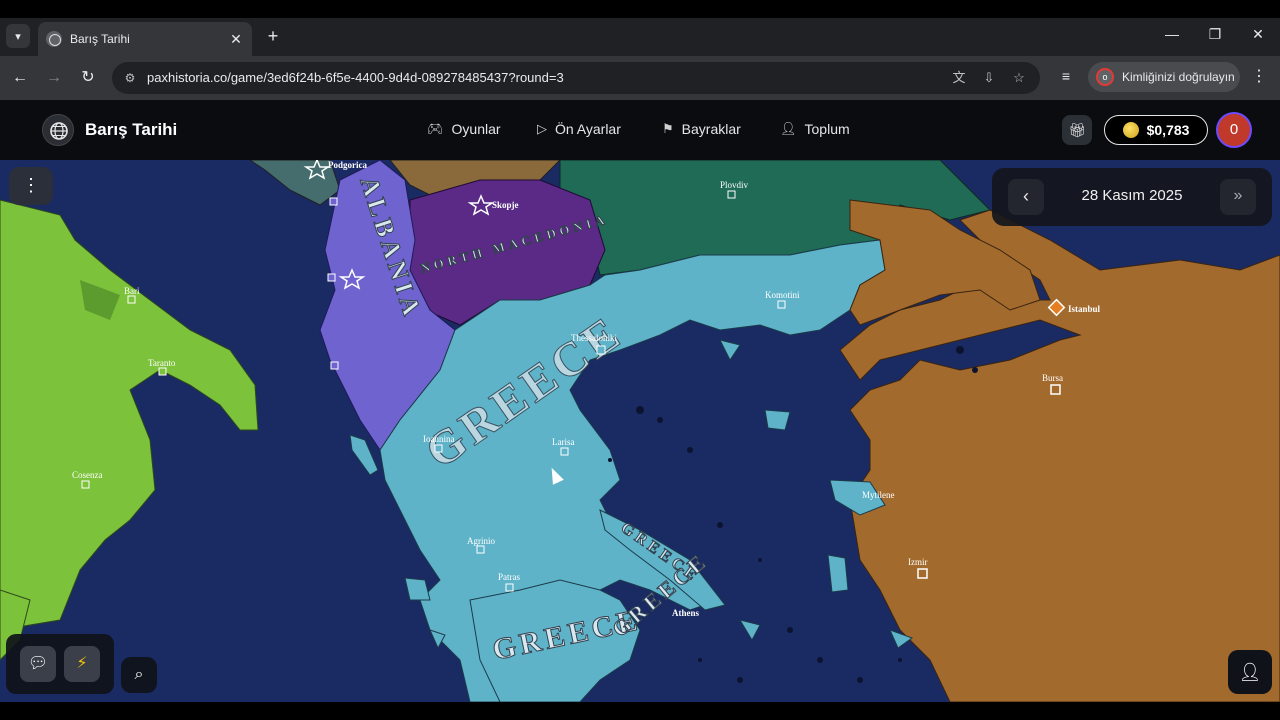  Describe the element at coordinates (711, 129) in the screenshot. I see `nav-flags-label: Bayraklar` at that location.